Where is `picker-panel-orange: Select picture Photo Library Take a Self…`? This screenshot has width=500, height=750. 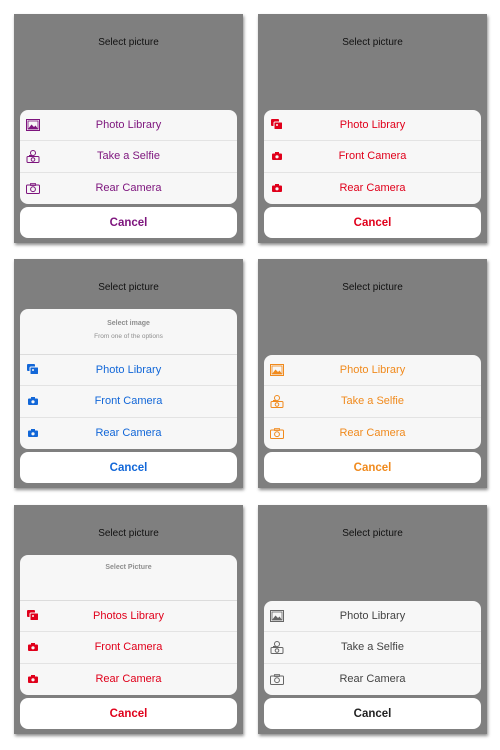 picker-panel-orange: Select picture Photo Library Take a Self… is located at coordinates (372, 373).